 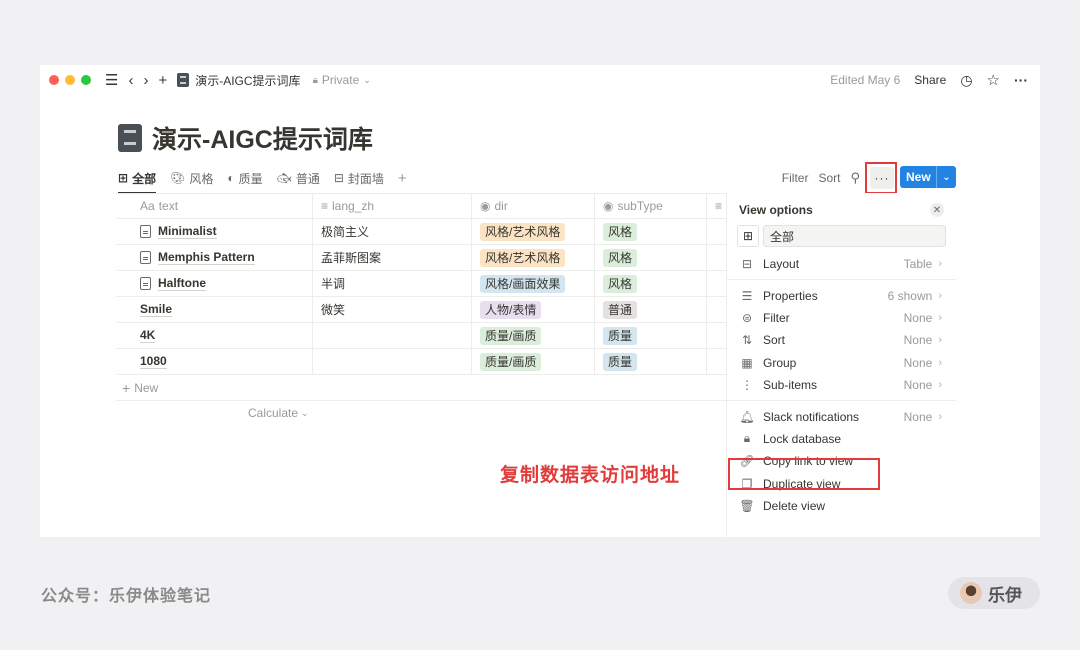 I want to click on tab-normal: 🐟︎ 普通, so click(x=298, y=178).